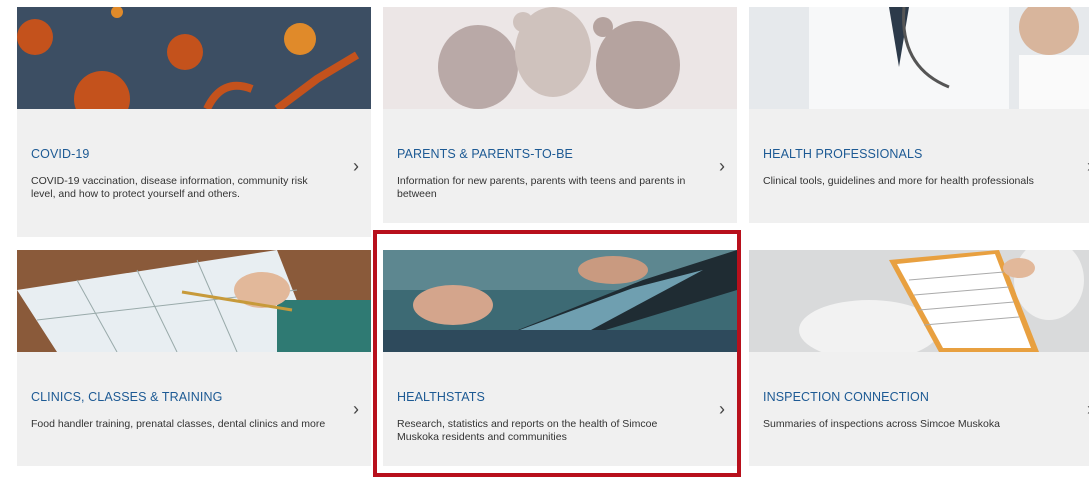 This screenshot has height=479, width=1089. What do you see at coordinates (441, 397) in the screenshot?
I see `card-title: HEALTHSTATS` at bounding box center [441, 397].